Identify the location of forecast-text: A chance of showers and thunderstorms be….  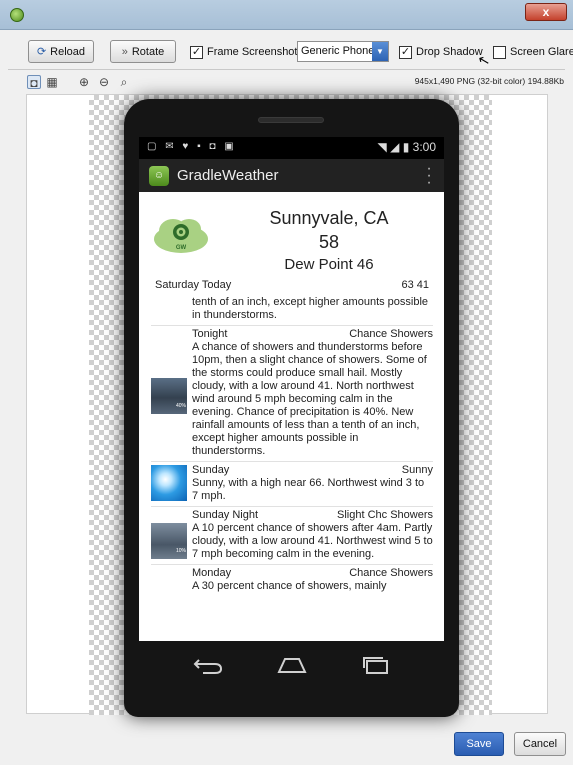
(309, 399).